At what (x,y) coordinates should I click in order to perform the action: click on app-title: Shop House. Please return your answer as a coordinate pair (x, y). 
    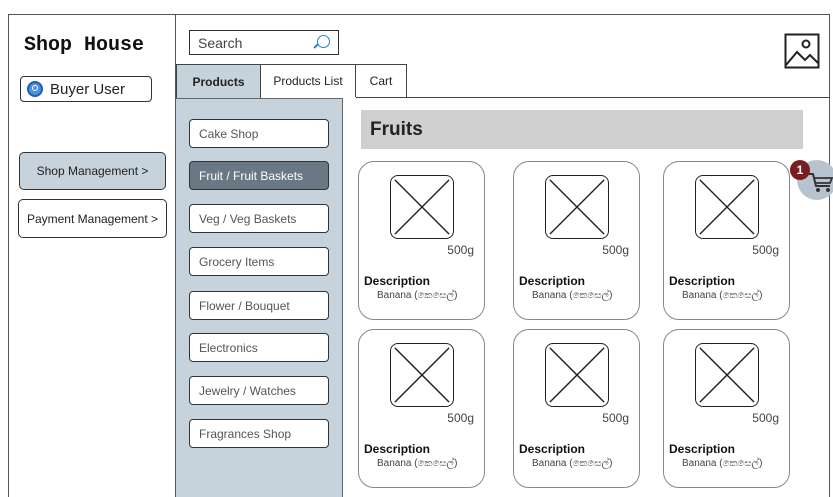
    Looking at the image, I should click on (84, 45).